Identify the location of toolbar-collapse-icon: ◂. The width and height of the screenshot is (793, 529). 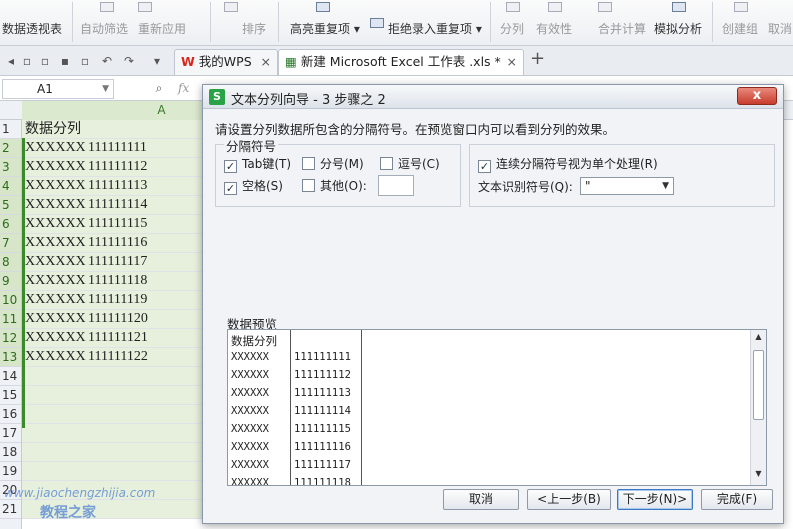
(11, 61).